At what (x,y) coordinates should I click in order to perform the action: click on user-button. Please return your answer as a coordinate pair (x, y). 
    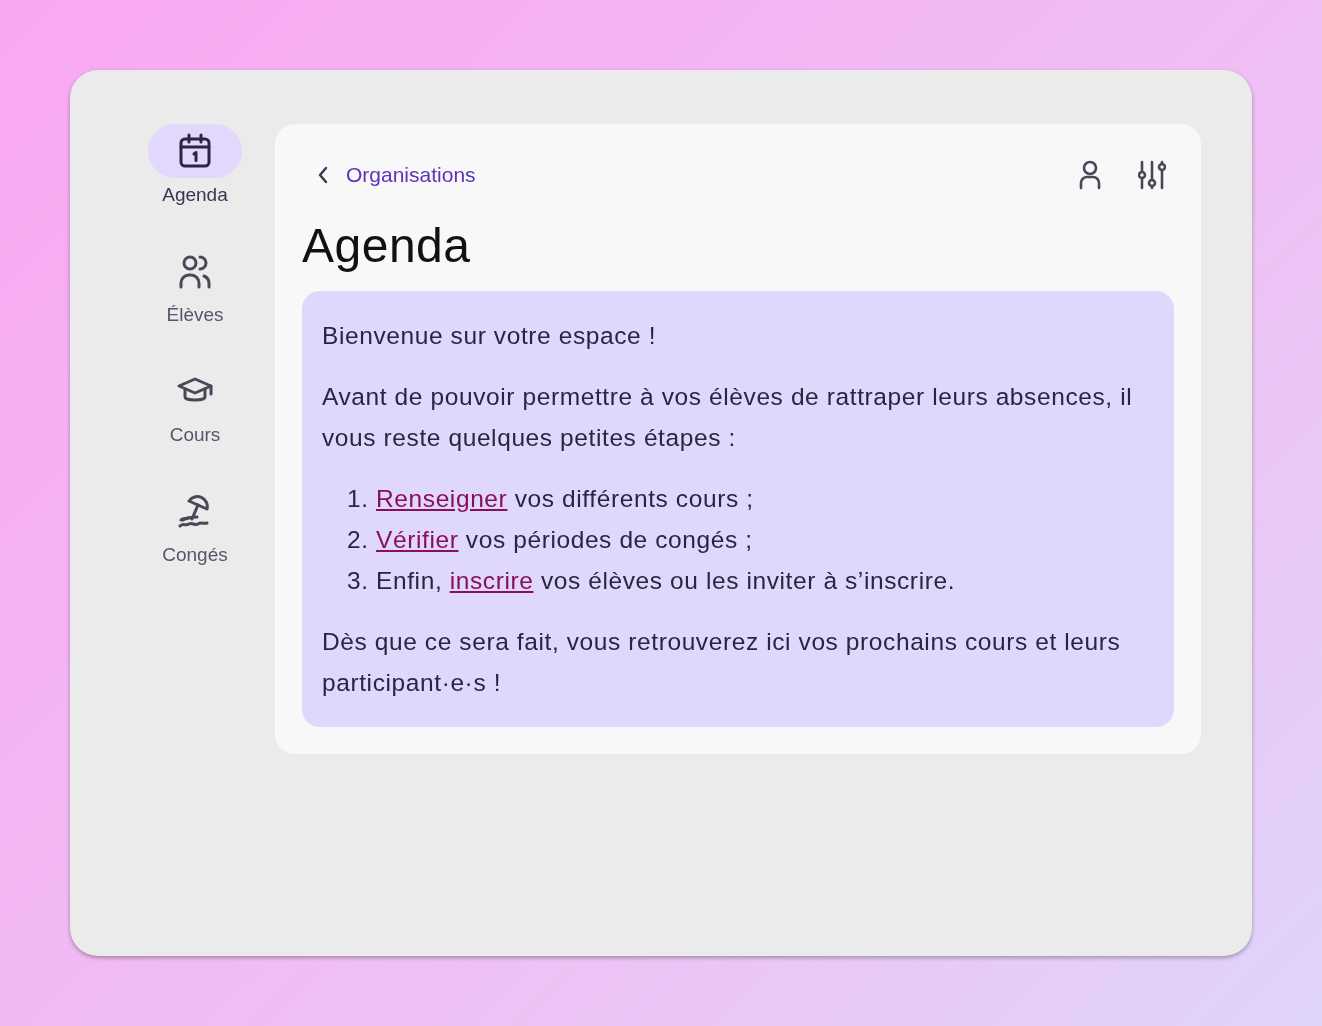
    Looking at the image, I should click on (1090, 175).